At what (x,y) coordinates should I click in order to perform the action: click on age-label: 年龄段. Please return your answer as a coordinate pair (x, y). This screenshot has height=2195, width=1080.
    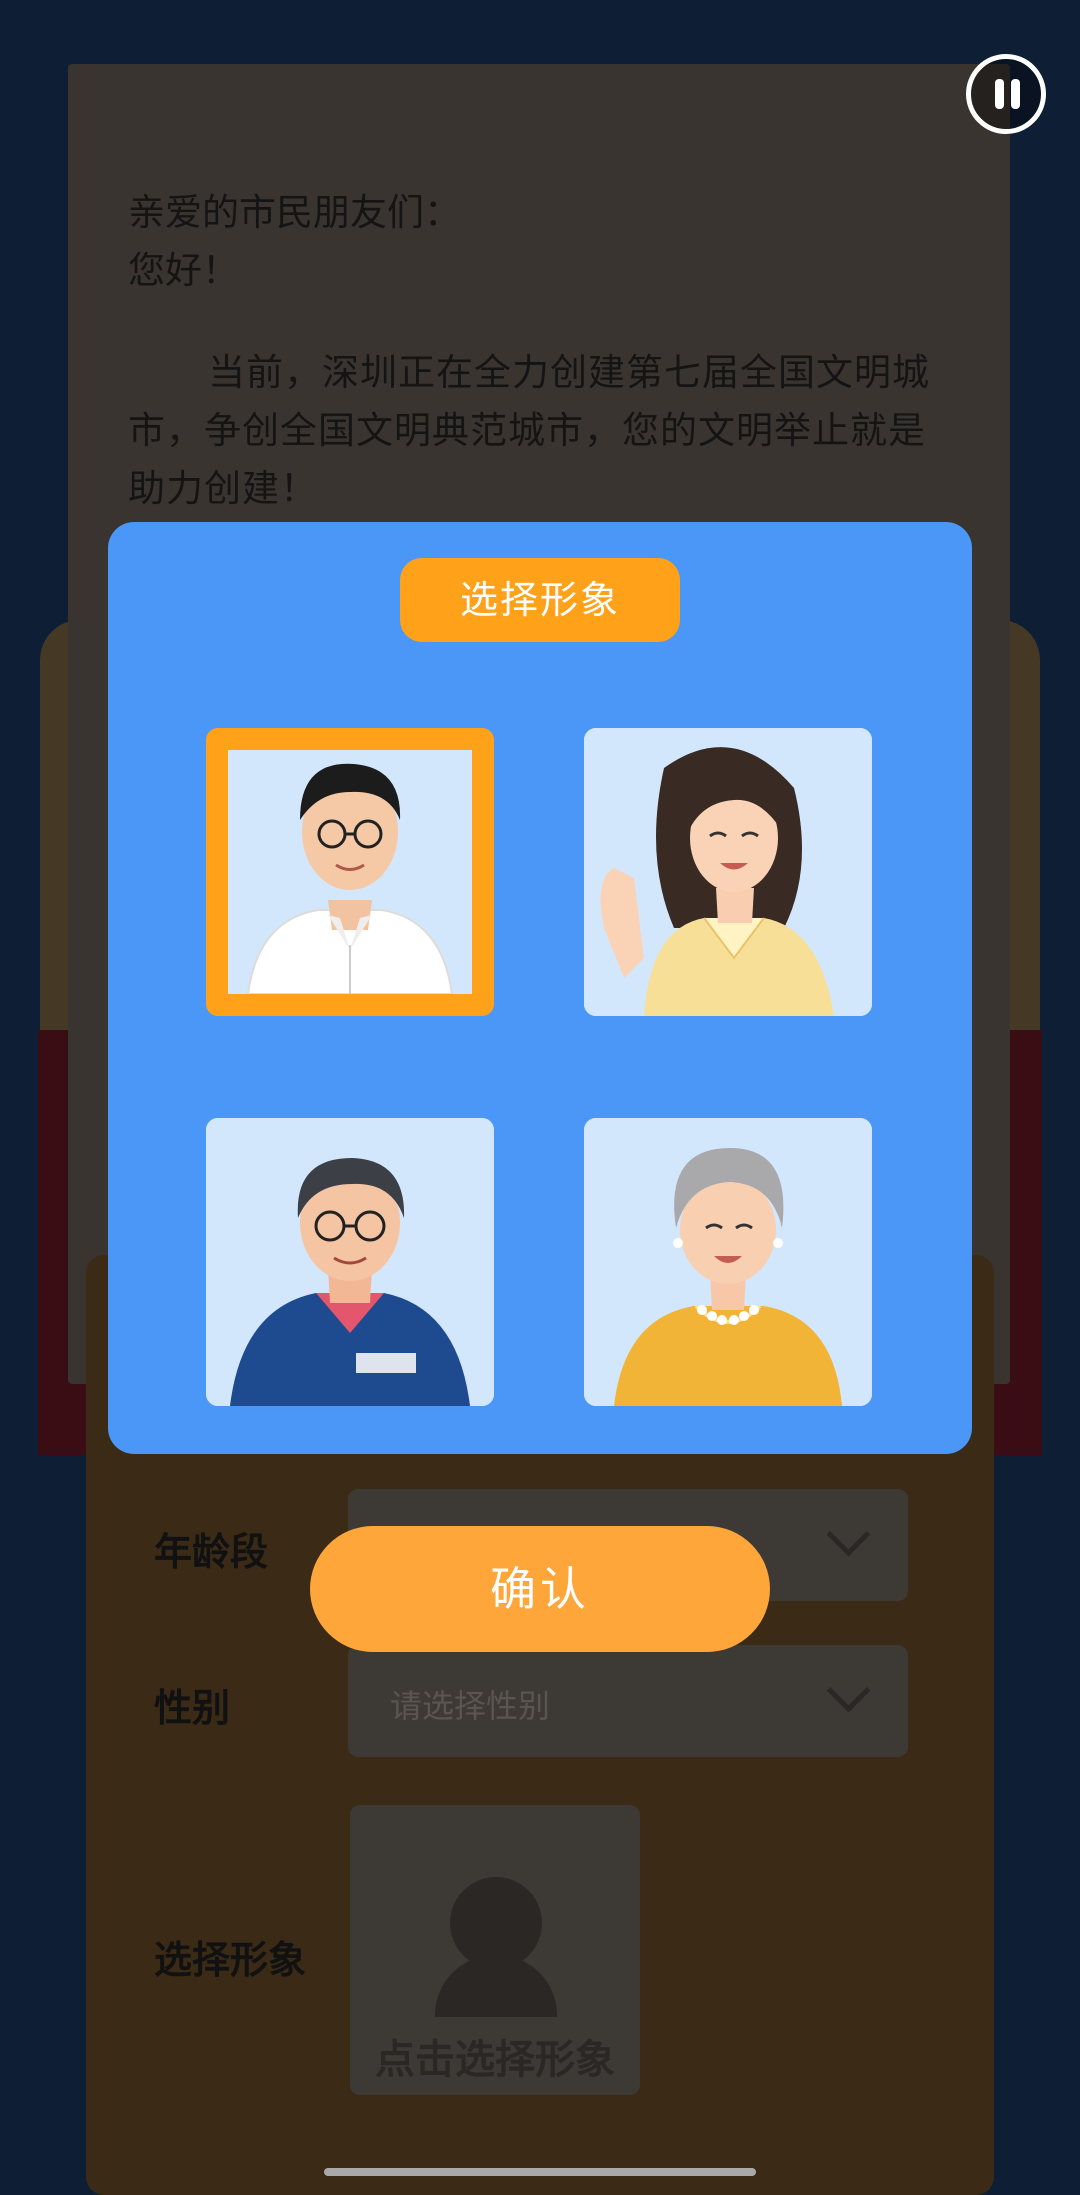
    Looking at the image, I should click on (211, 1552).